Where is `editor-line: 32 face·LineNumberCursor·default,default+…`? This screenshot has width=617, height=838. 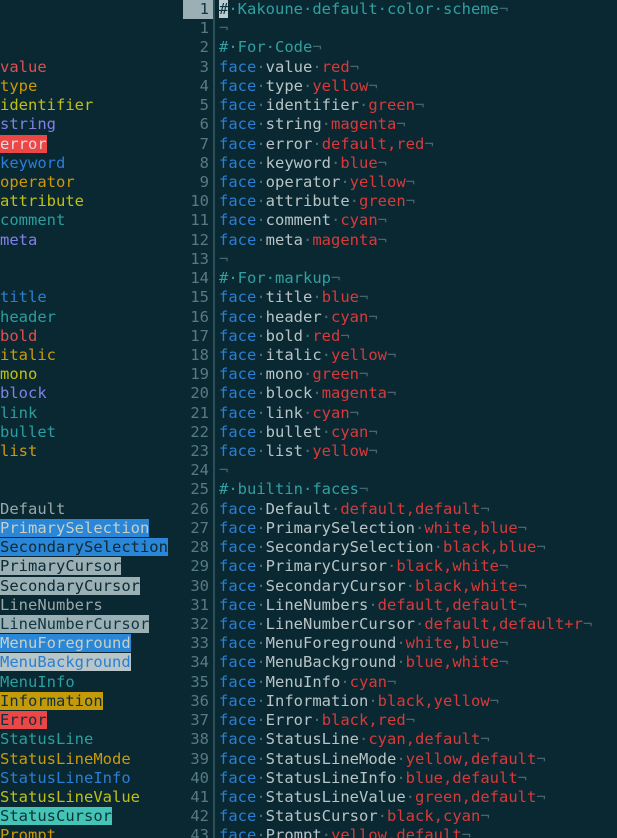 editor-line: 32 face·LineNumberCursor·default,default+… is located at coordinates (400, 625).